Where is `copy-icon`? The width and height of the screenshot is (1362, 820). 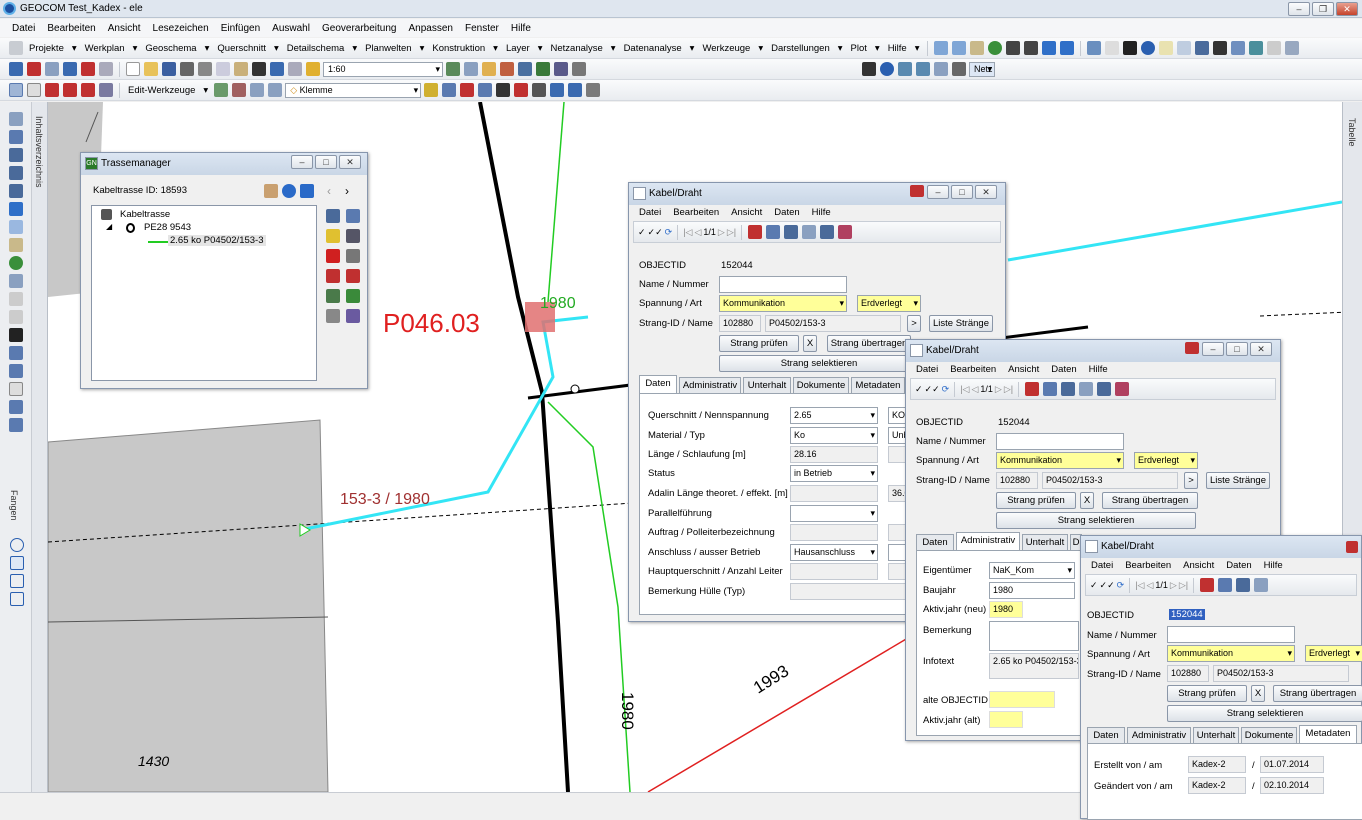 copy-icon is located at coordinates (223, 69).